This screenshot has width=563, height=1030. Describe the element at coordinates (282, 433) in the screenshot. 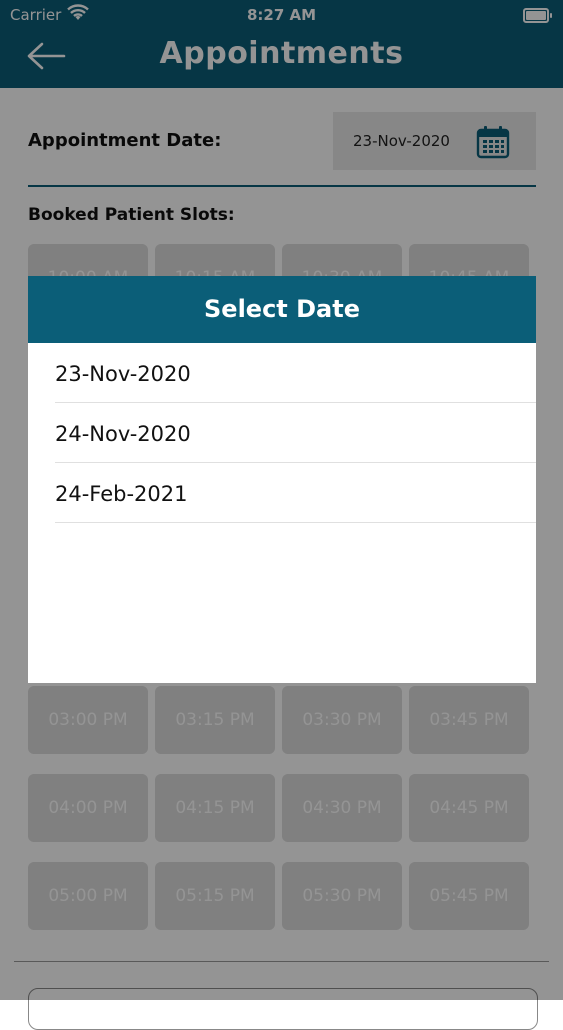

I see `date-option: 24-Nov-2020` at that location.